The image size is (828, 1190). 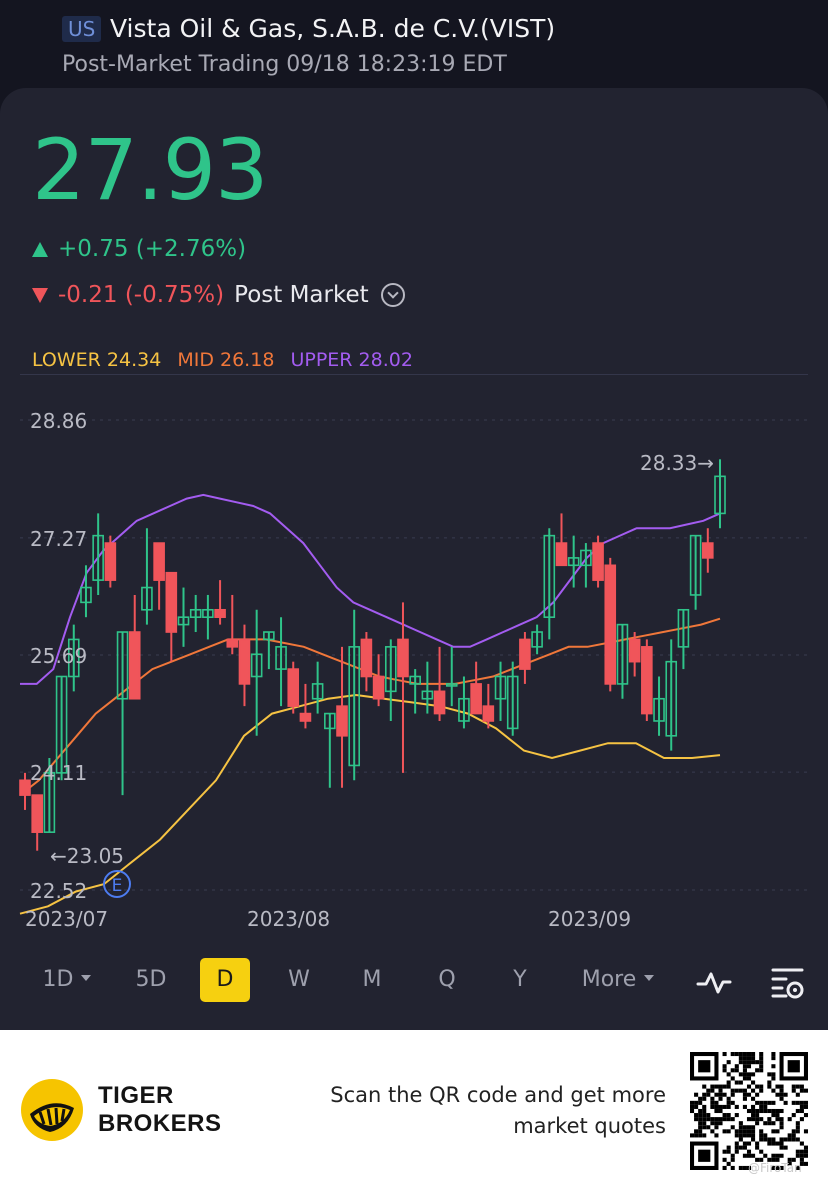 I want to click on timeframe-label: Y, so click(x=520, y=979).